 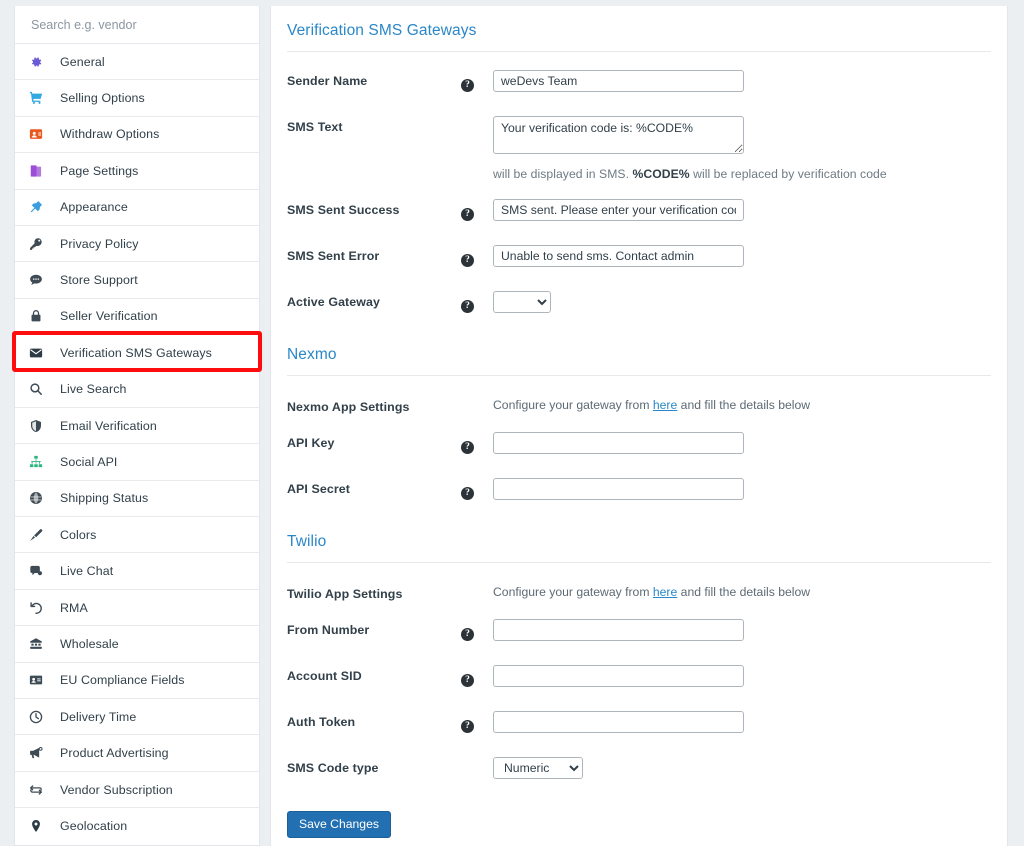 What do you see at coordinates (639, 534) in the screenshot?
I see `section-title-twilio: Twilio` at bounding box center [639, 534].